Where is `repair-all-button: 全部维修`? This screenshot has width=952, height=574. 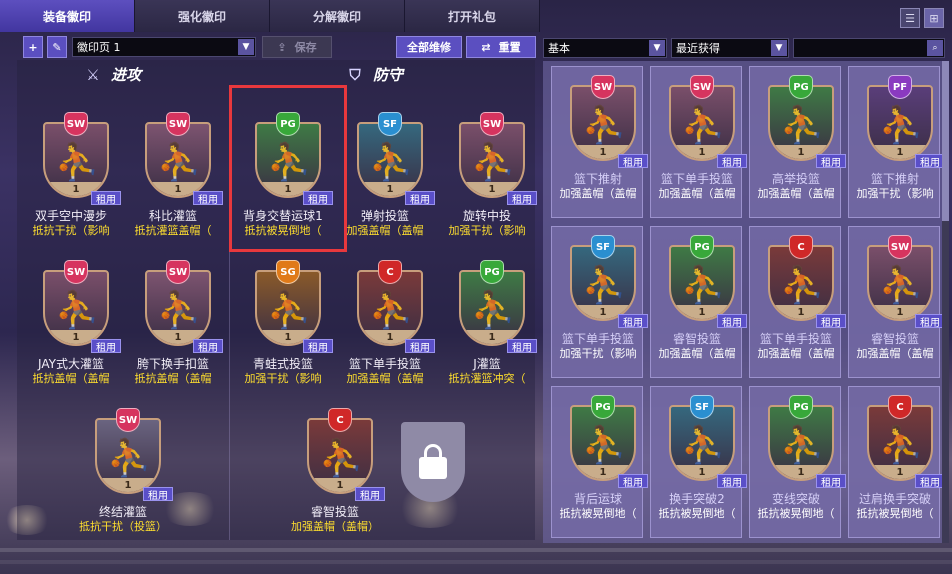 repair-all-button: 全部维修 is located at coordinates (429, 47).